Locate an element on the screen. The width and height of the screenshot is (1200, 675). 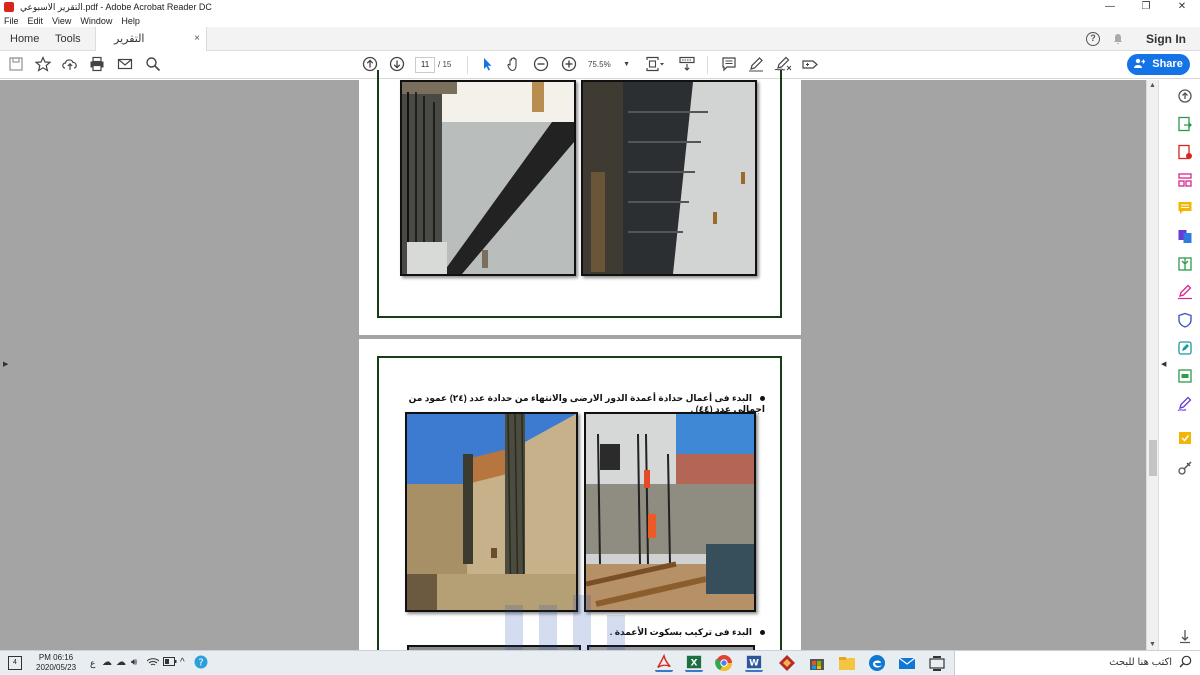
create-pdf-icon is located at coordinates (1185, 152).